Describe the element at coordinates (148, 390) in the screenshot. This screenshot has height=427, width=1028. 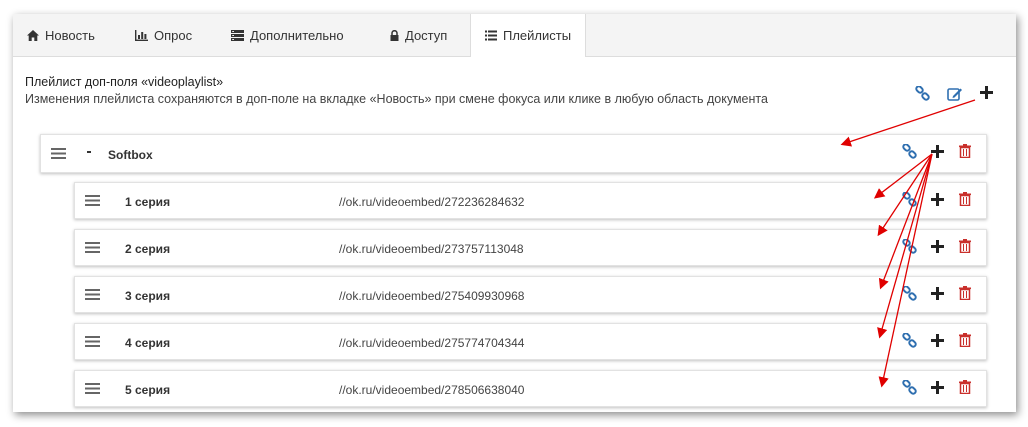
I see `item-title: 5 серия` at that location.